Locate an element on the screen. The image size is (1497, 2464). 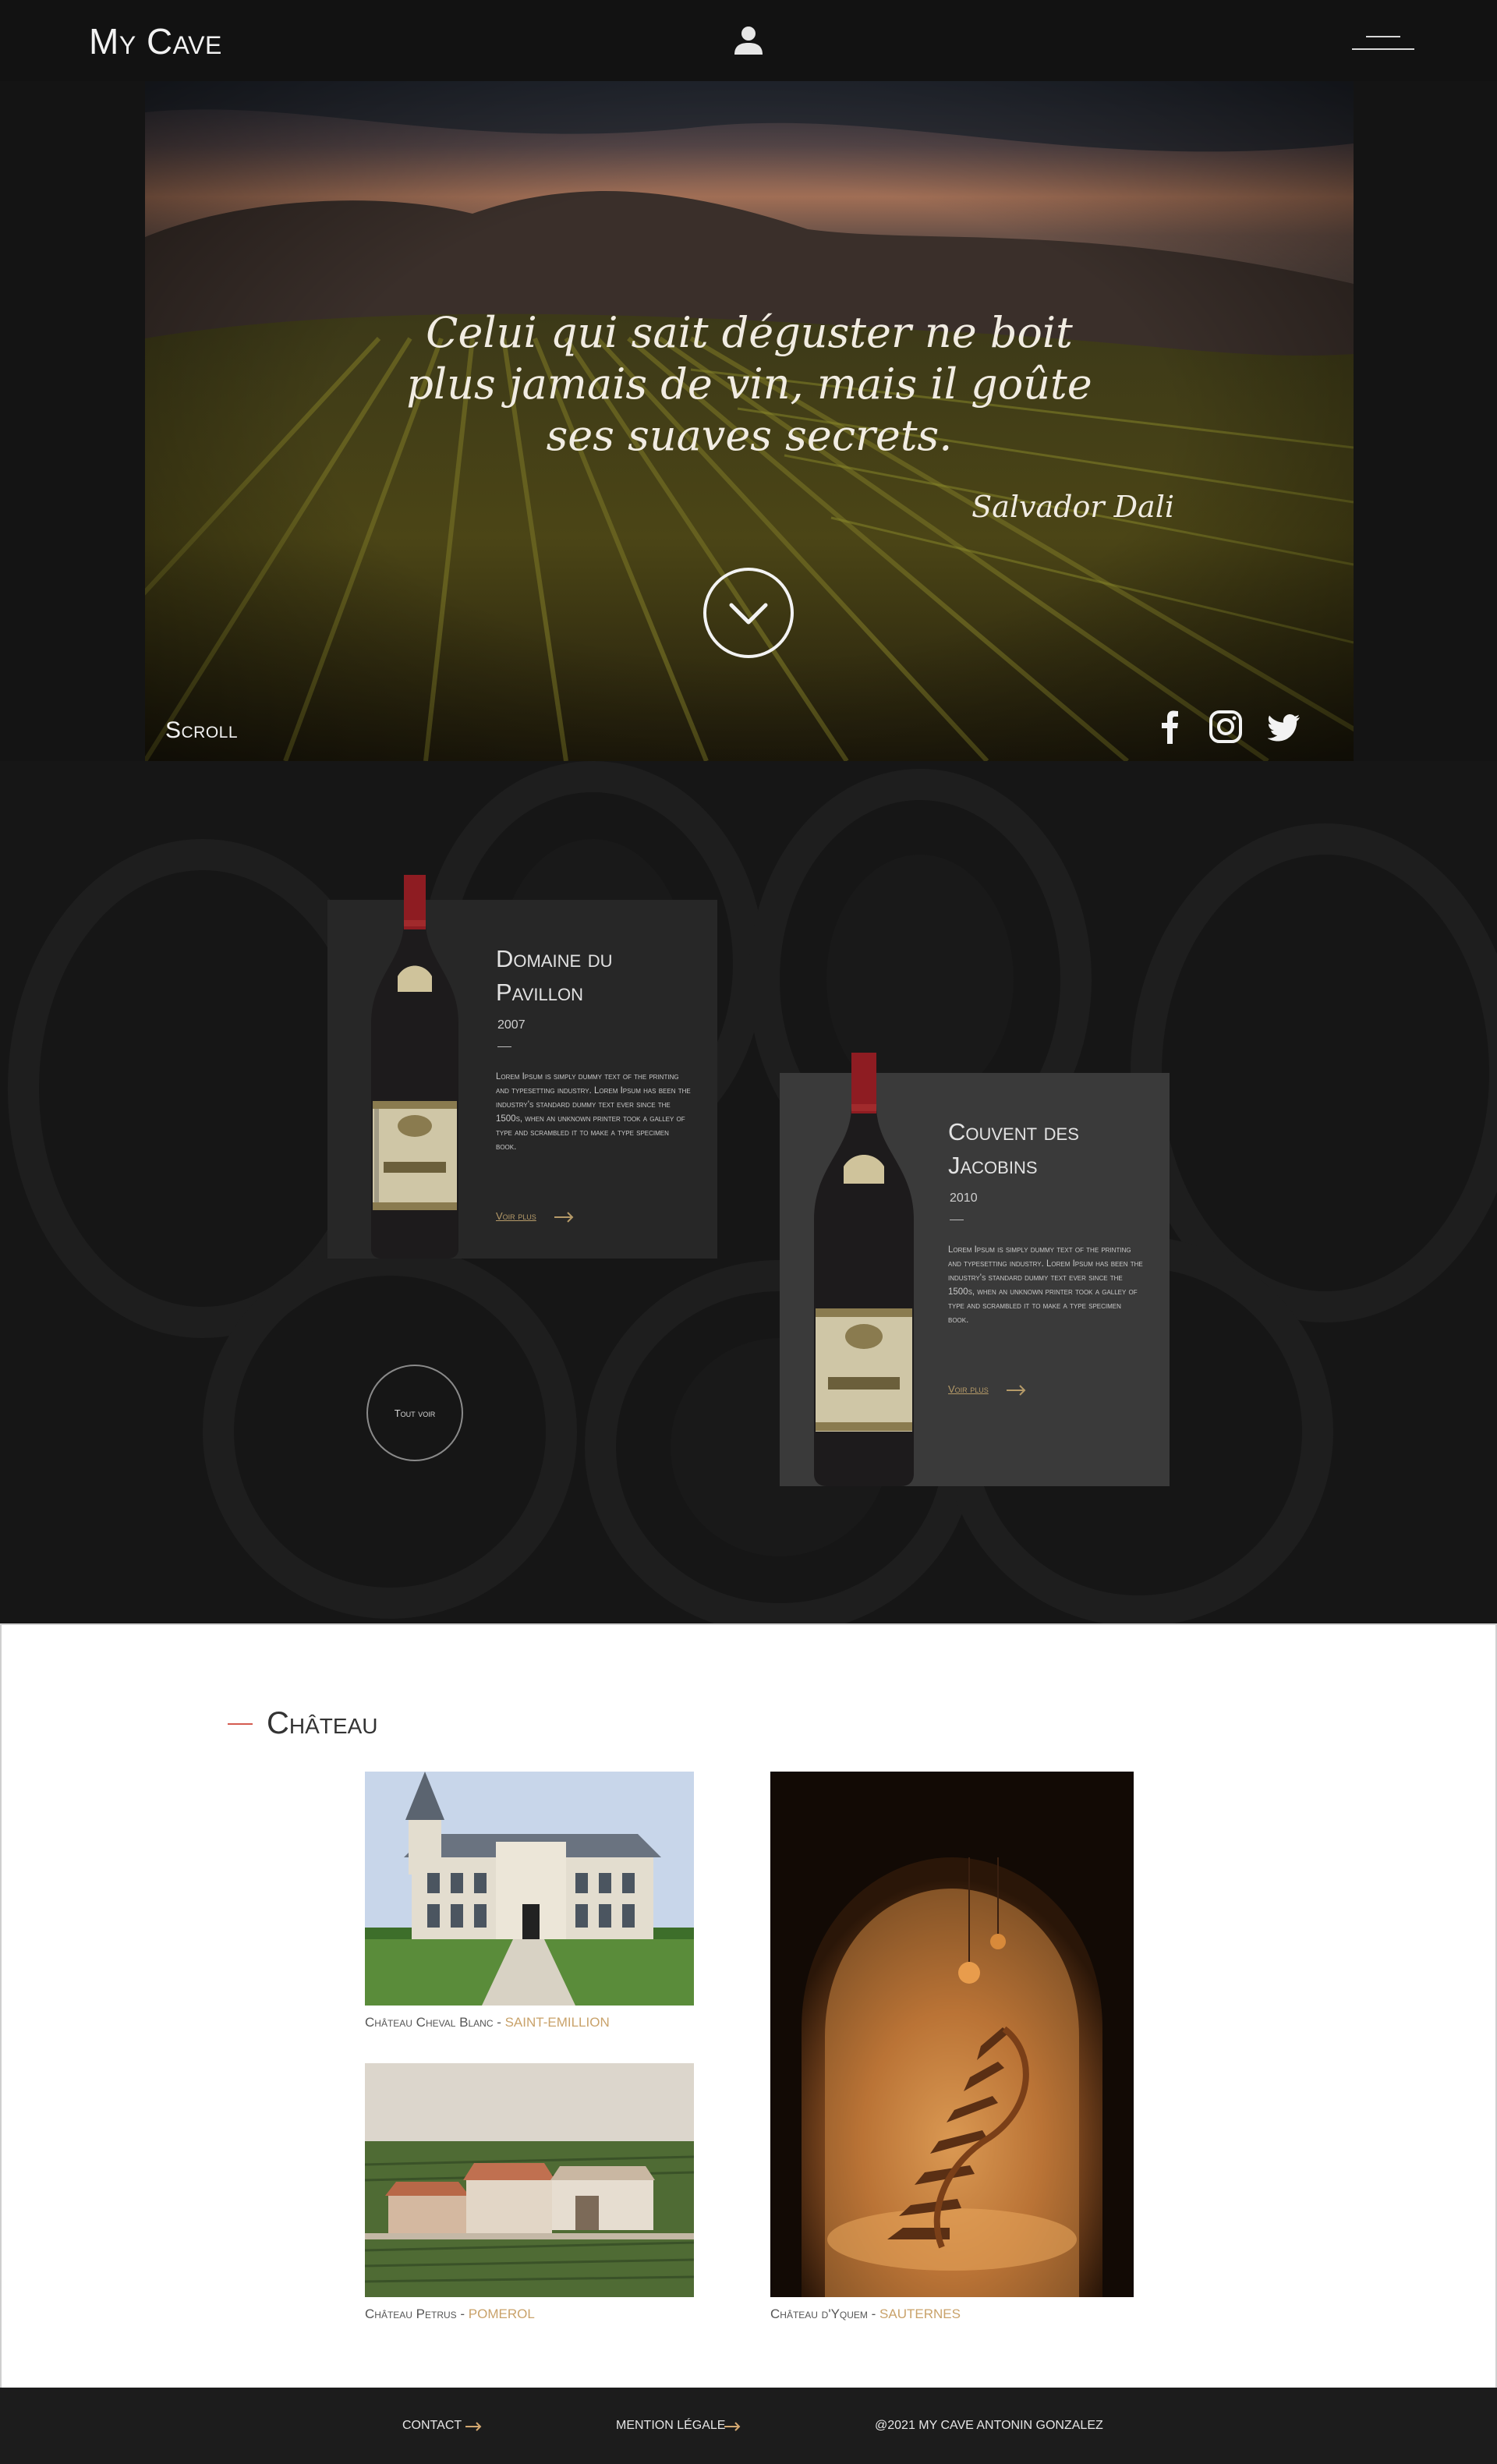
chateau-region: POMEROL is located at coordinates (501, 2314).